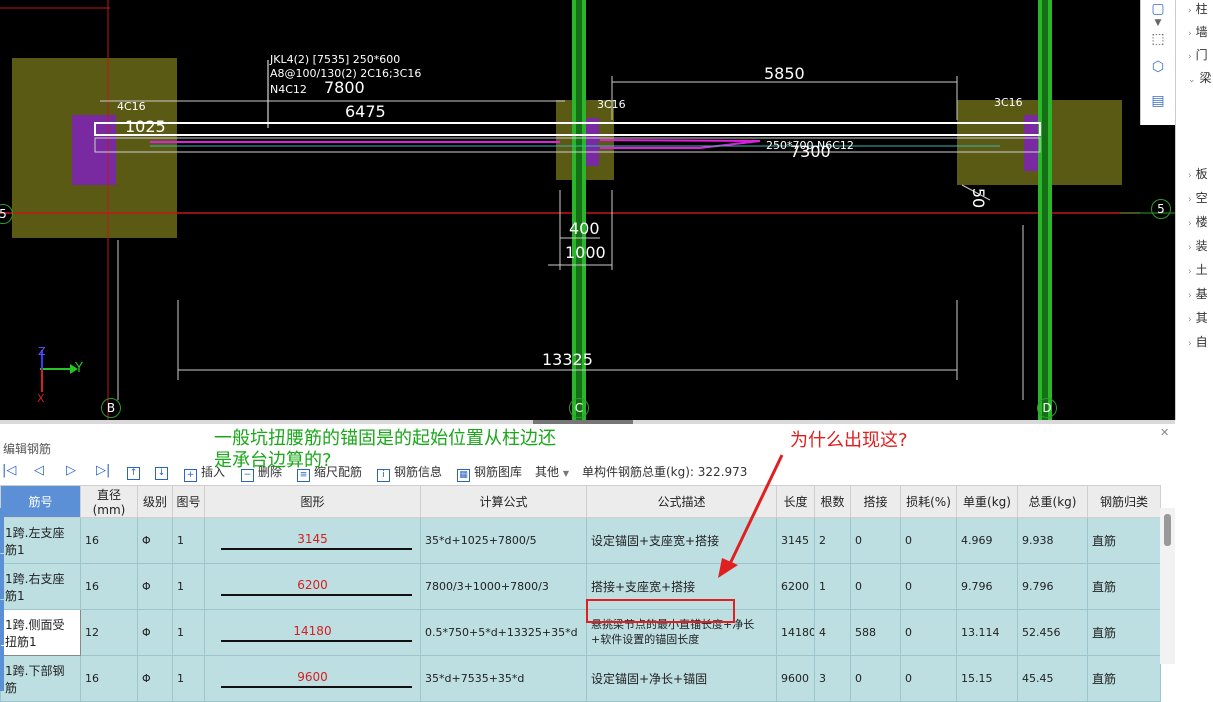  What do you see at coordinates (1167, 530) in the screenshot?
I see `scrollbar-thumb` at bounding box center [1167, 530].